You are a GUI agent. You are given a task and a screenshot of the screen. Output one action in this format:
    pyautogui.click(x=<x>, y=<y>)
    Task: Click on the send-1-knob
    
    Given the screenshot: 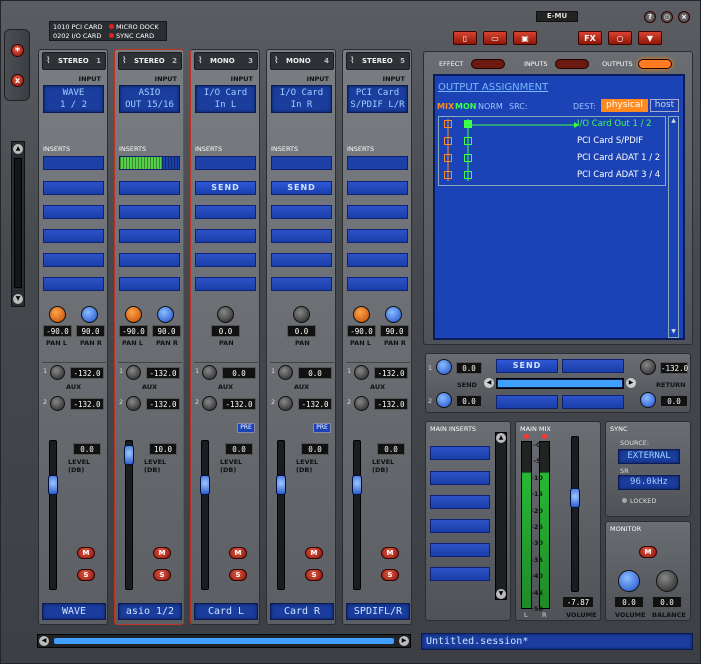 What is the action you would take?
    pyautogui.click(x=444, y=367)
    